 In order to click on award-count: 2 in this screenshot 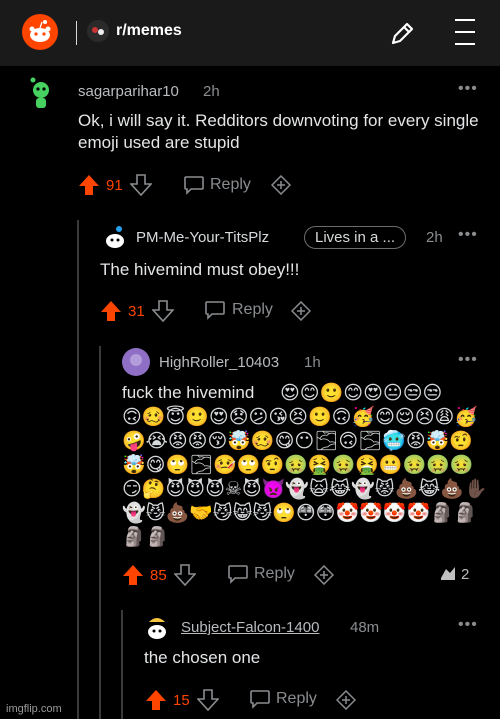, I will do `click(465, 574)`.